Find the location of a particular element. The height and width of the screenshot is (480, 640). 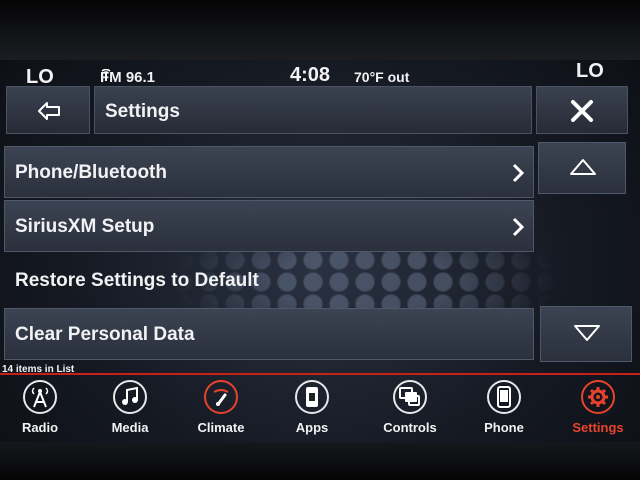

climate-icon is located at coordinates (221, 397).